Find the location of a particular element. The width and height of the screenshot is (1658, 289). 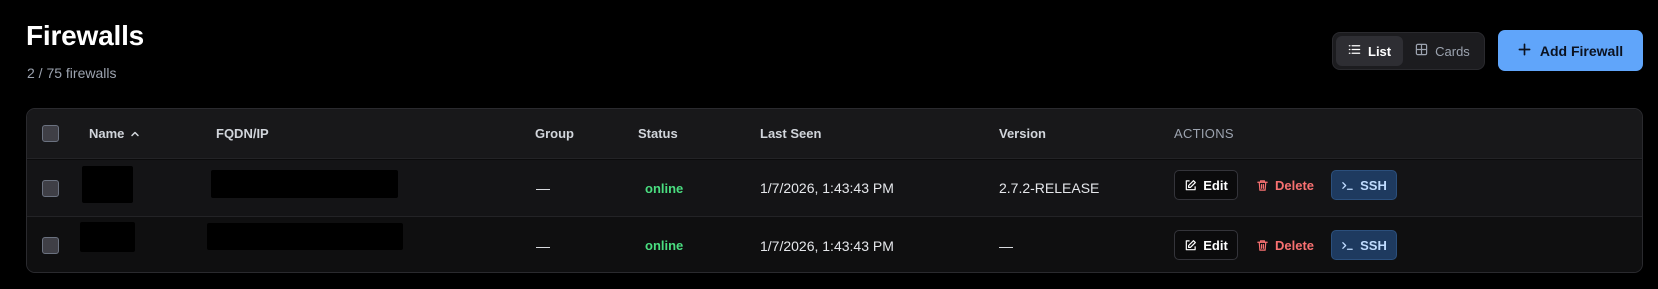

column-header-status: Status is located at coordinates (658, 133).